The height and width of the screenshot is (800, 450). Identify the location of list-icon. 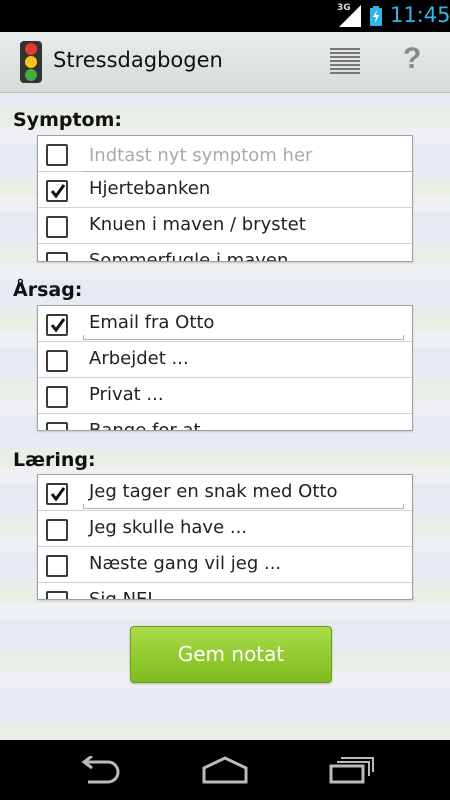
(345, 62).